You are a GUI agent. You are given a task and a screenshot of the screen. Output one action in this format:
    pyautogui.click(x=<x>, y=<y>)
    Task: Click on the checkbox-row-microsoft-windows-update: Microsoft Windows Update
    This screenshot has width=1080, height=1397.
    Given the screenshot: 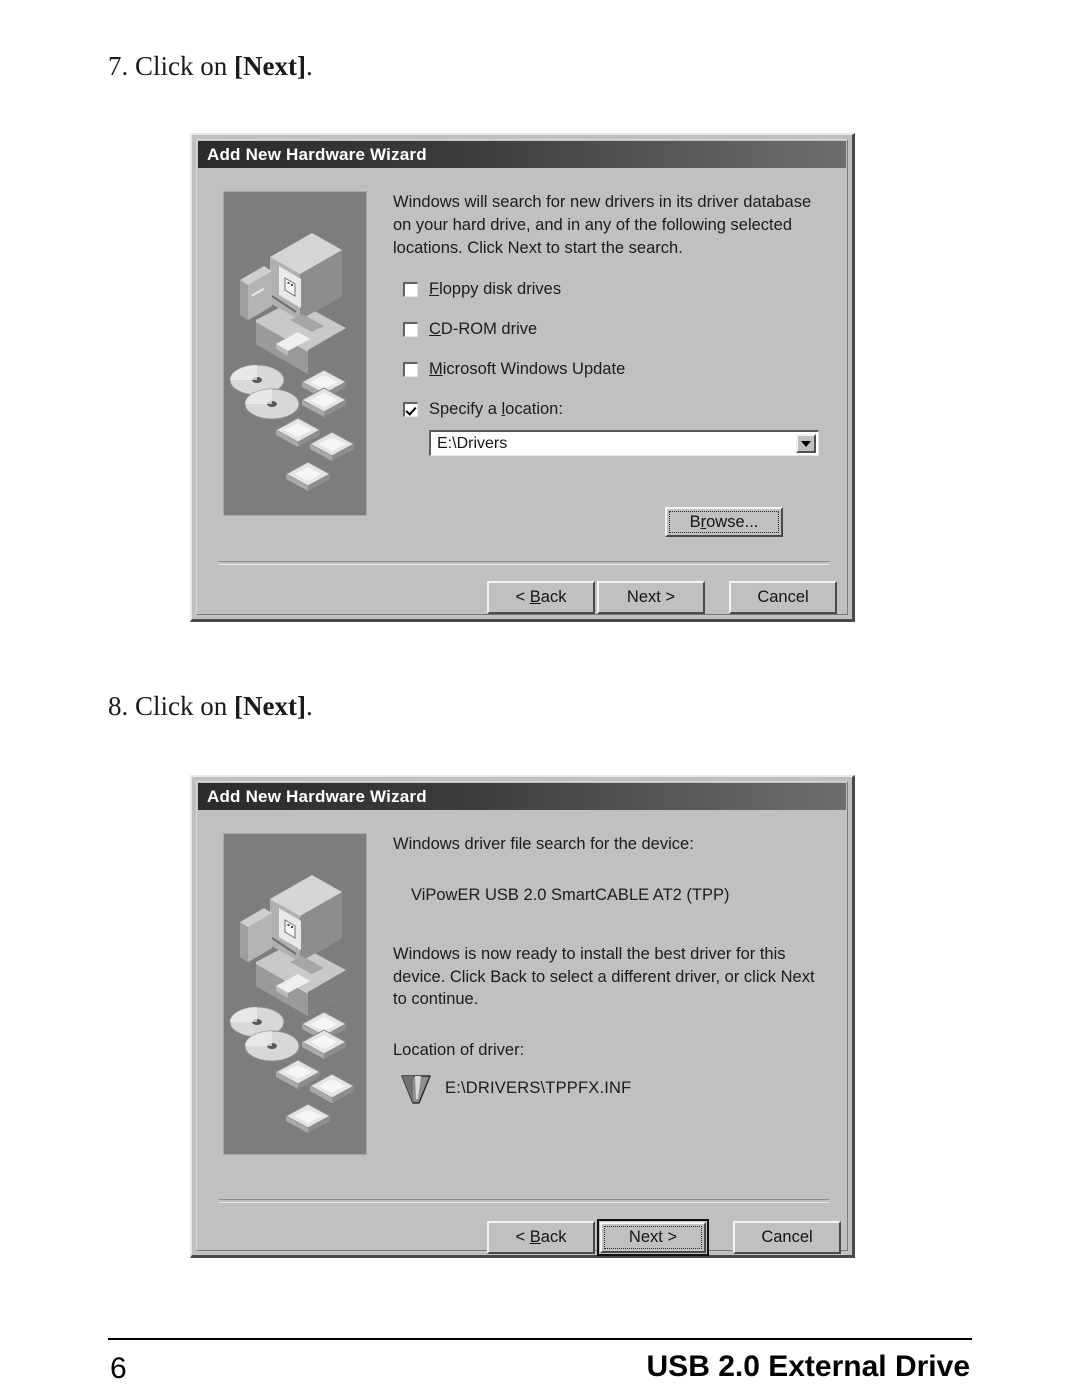 What is the action you would take?
    pyautogui.click(x=611, y=369)
    